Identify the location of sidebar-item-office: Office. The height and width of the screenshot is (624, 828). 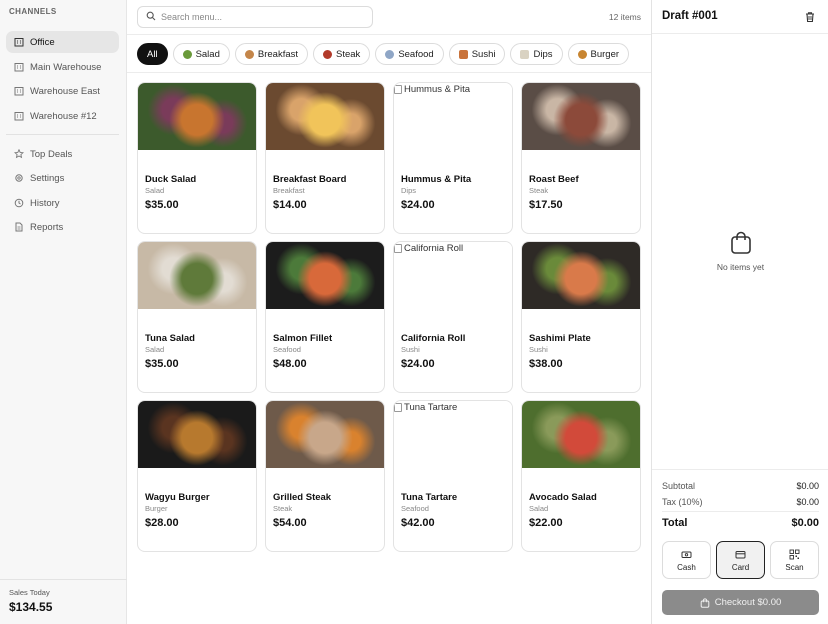
(62, 42).